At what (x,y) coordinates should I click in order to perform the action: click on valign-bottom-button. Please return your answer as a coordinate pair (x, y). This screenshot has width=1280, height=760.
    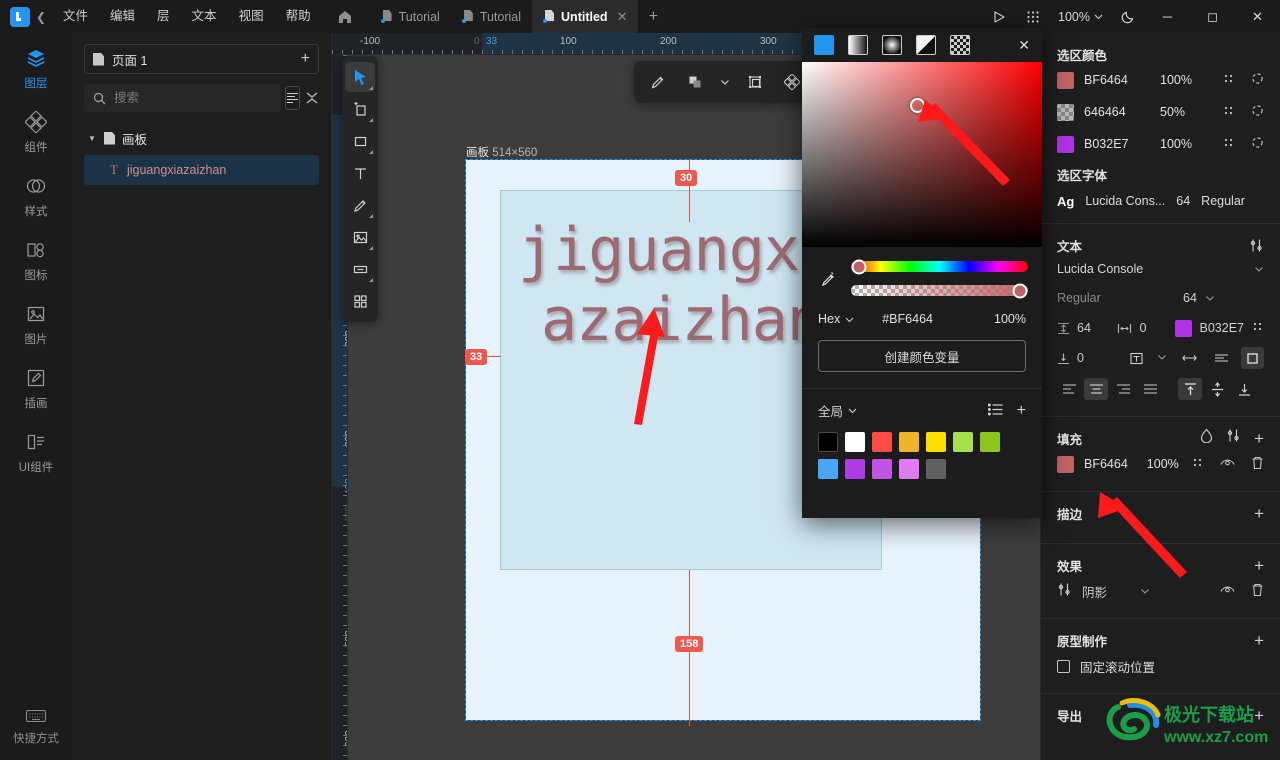
    Looking at the image, I should click on (1244, 389).